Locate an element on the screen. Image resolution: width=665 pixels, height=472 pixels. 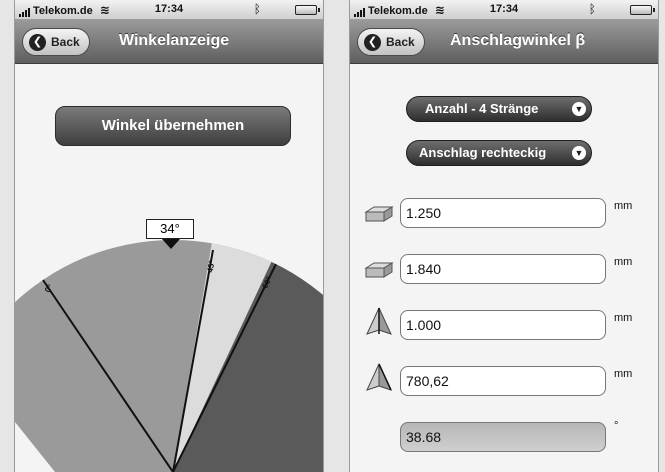
navigation-bar: ❮ Back Winkelanzeige is located at coordinates (169, 42).